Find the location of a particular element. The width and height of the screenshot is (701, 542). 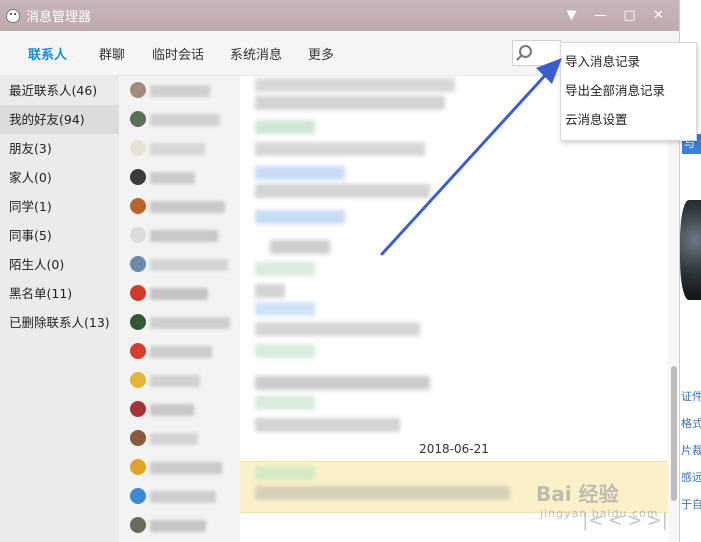

group-recent: 最近联系人(46) is located at coordinates (59, 90).